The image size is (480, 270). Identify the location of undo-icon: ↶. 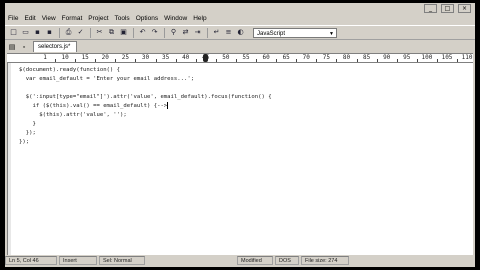
(142, 32).